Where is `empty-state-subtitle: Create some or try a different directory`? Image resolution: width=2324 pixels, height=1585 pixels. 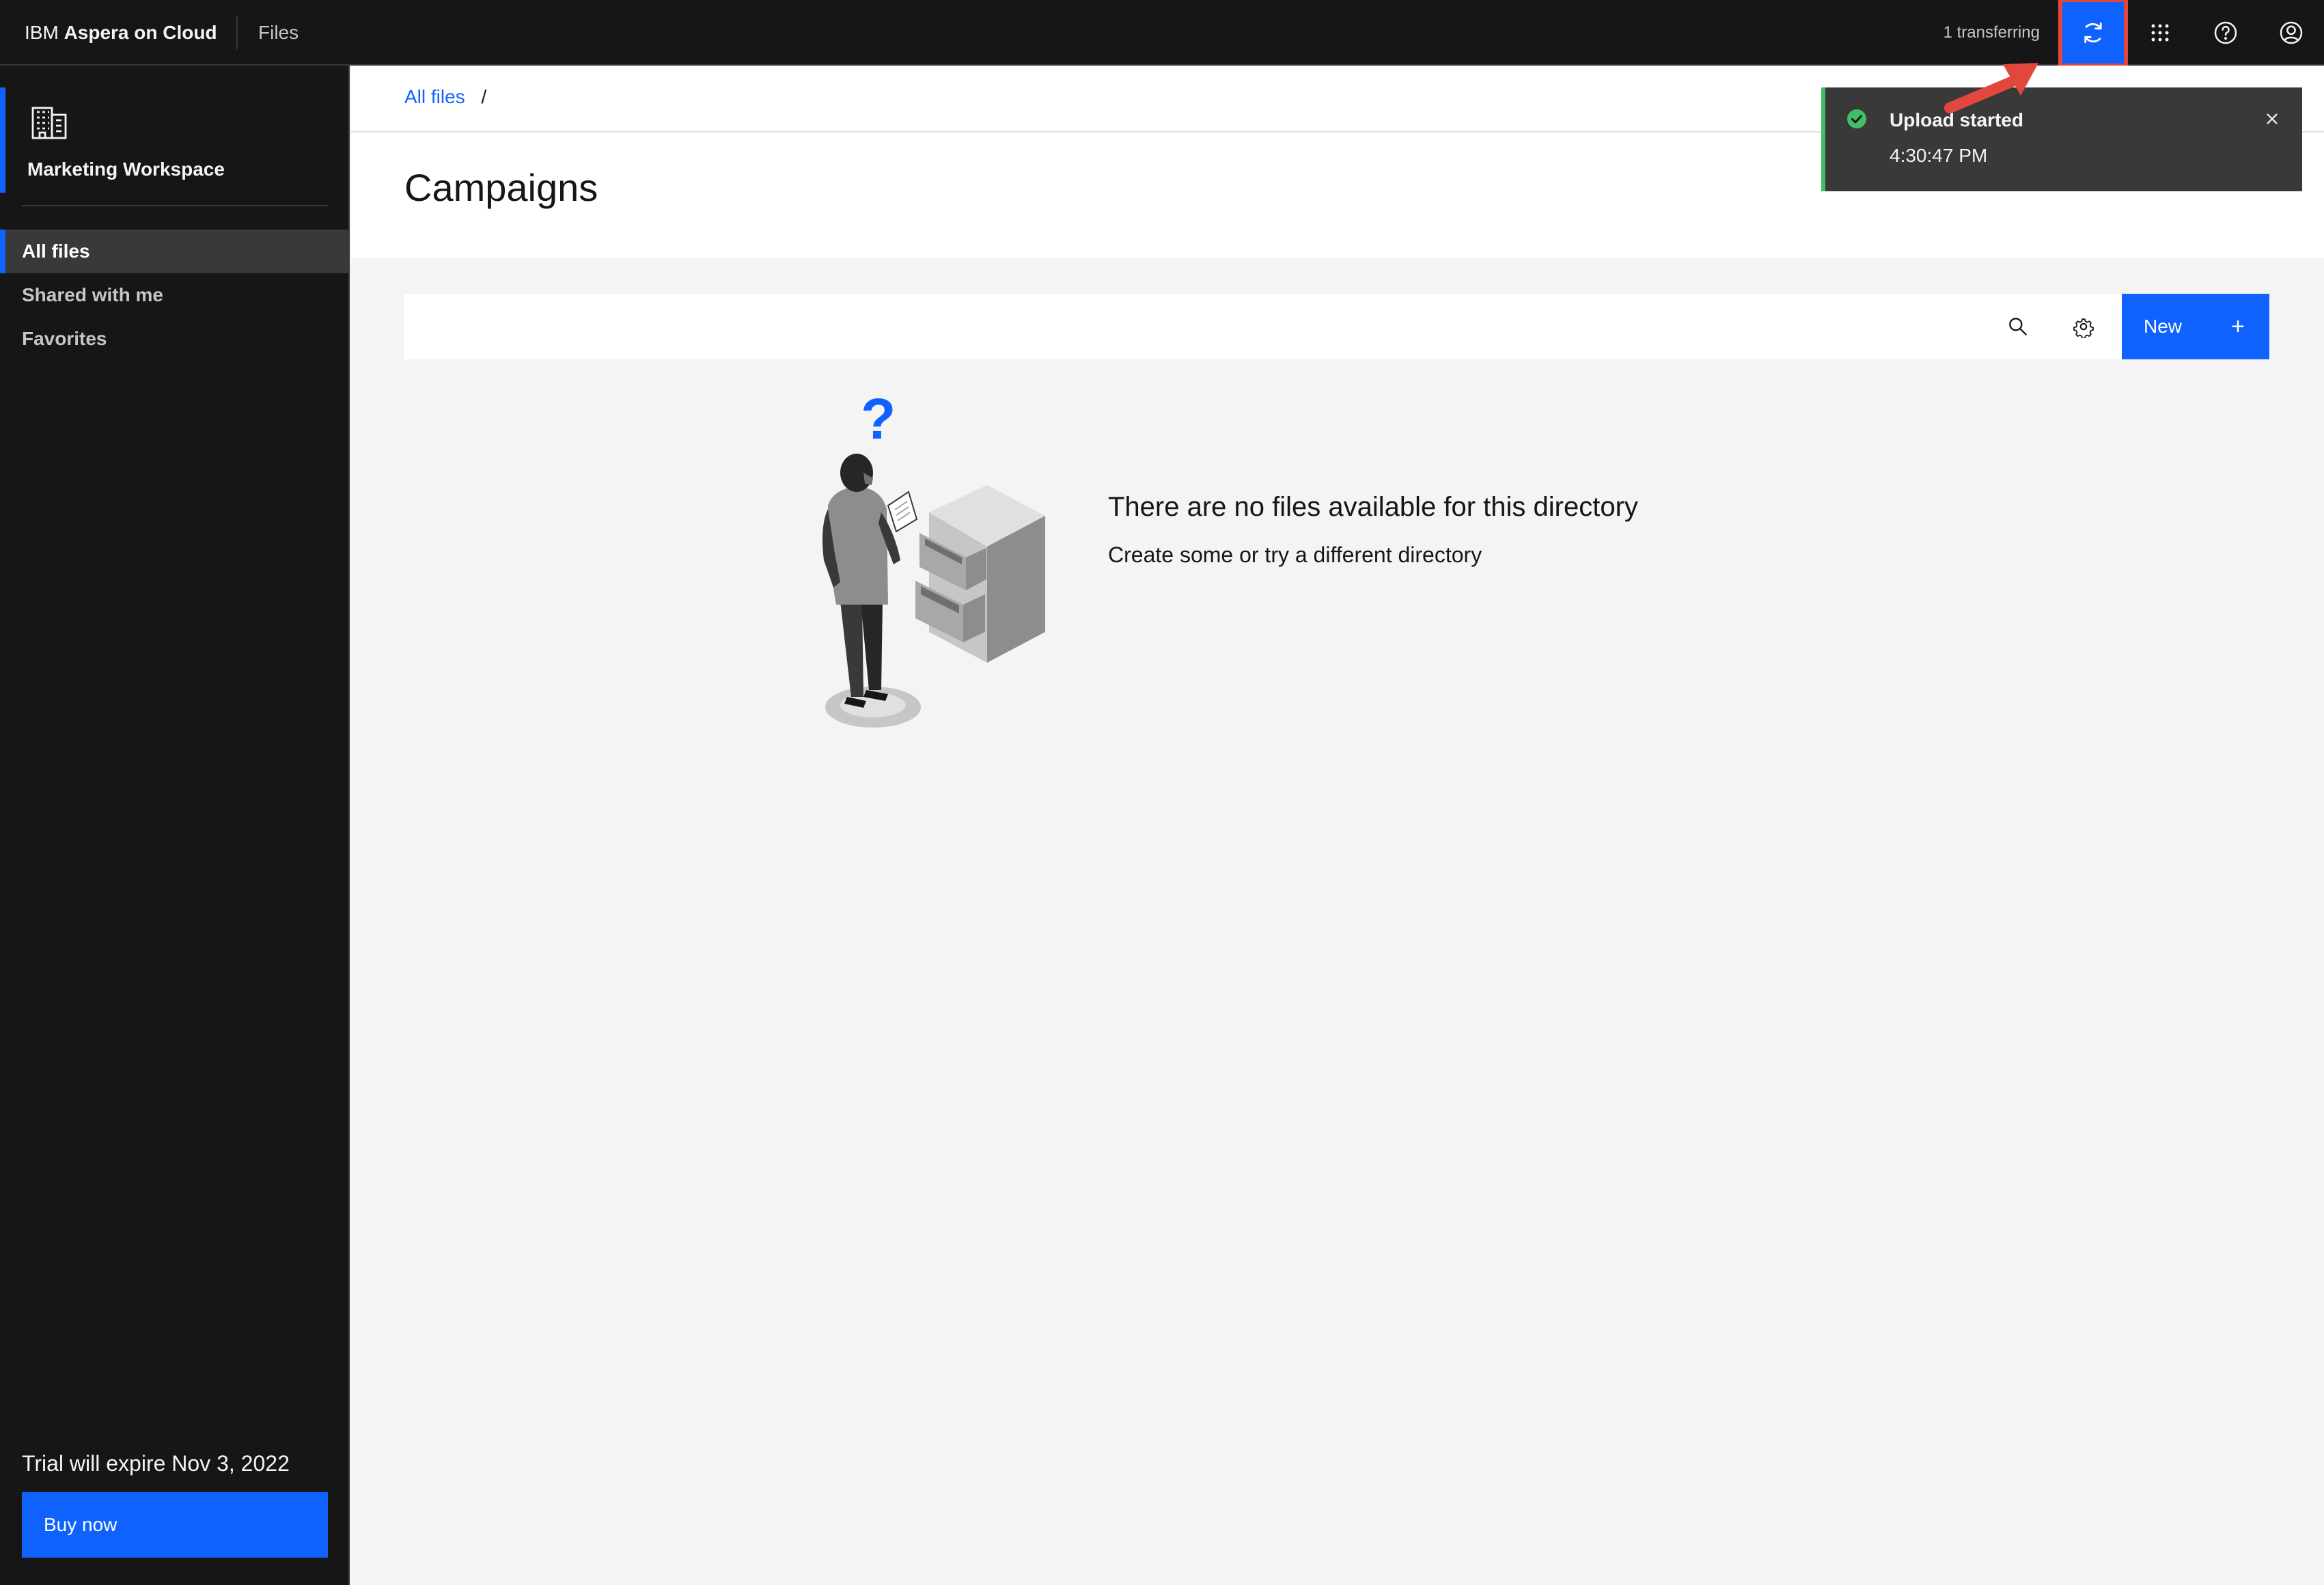 empty-state-subtitle: Create some or try a different directory is located at coordinates (1295, 554).